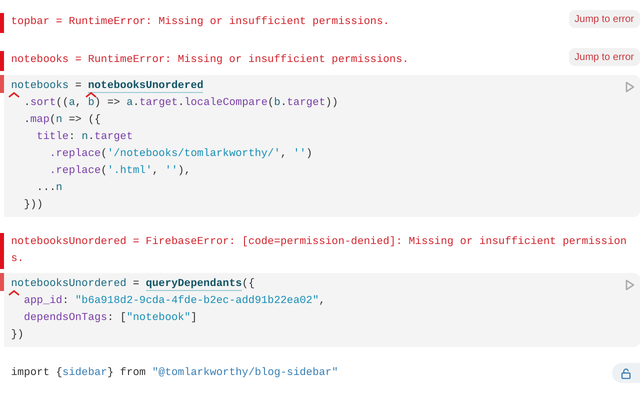 The width and height of the screenshot is (640, 400). What do you see at coordinates (248, 284) in the screenshot?
I see `code-token: ({` at bounding box center [248, 284].